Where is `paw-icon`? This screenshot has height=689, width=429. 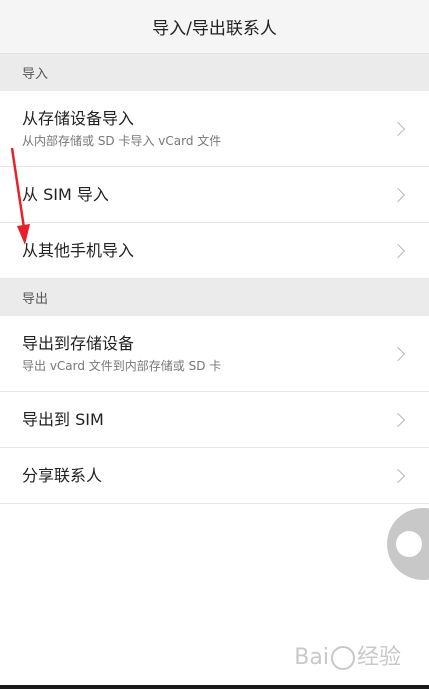 paw-icon is located at coordinates (342, 658).